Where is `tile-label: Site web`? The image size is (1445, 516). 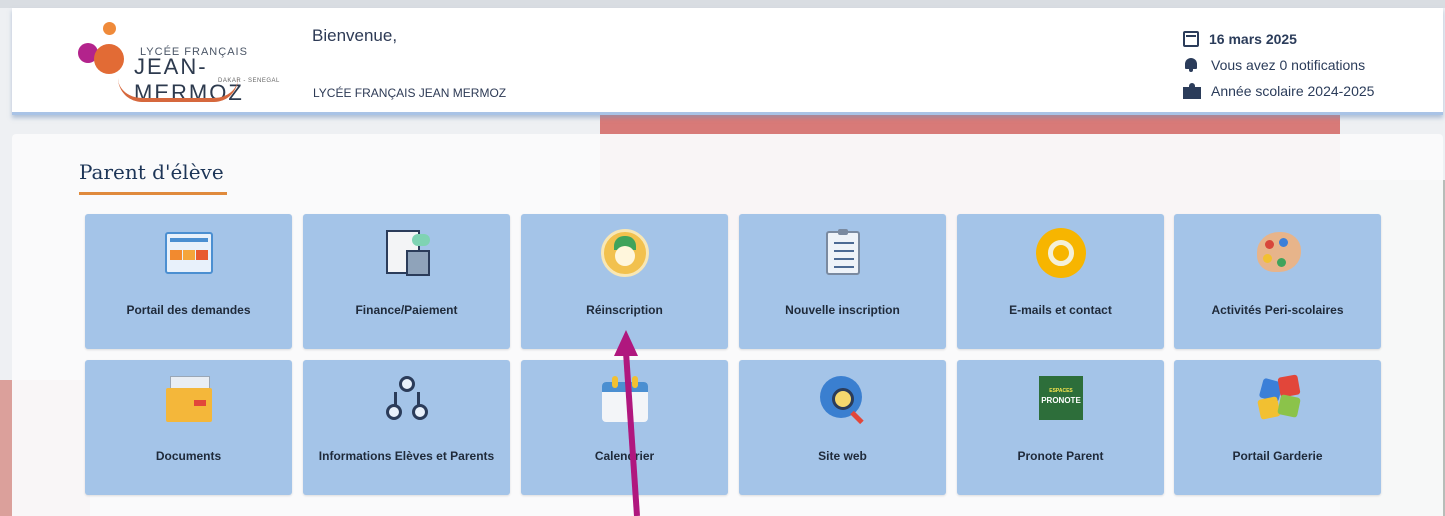
tile-label: Site web is located at coordinates (842, 456).